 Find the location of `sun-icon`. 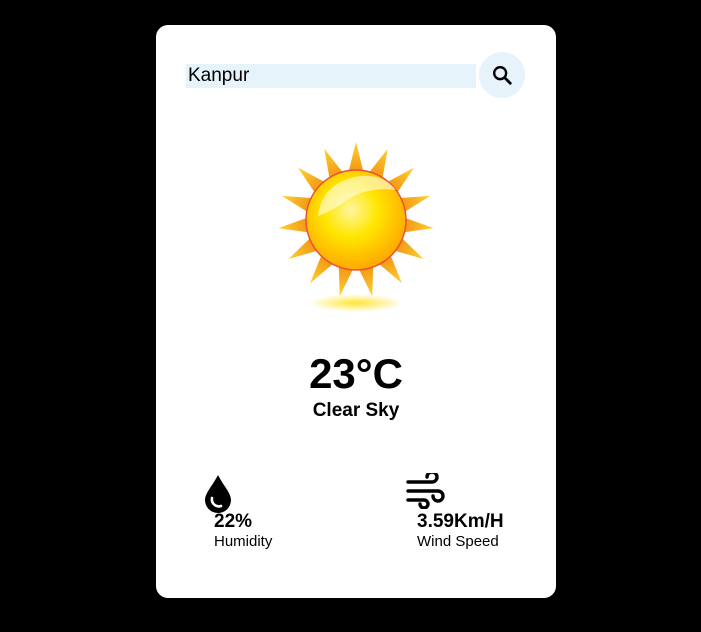

sun-icon is located at coordinates (356, 227).